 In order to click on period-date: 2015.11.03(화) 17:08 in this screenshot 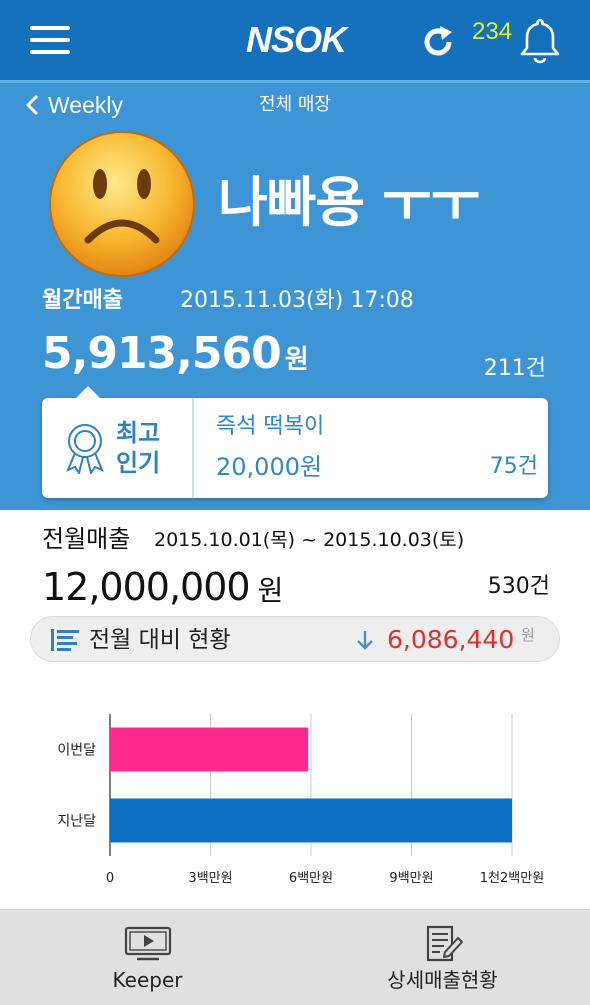, I will do `click(297, 300)`.